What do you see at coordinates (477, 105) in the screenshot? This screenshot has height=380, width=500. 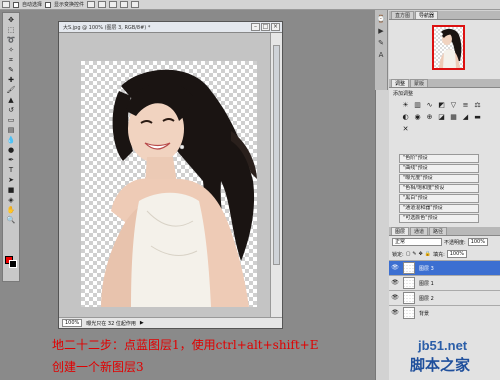 I see `color-balance-icon: ⚖` at bounding box center [477, 105].